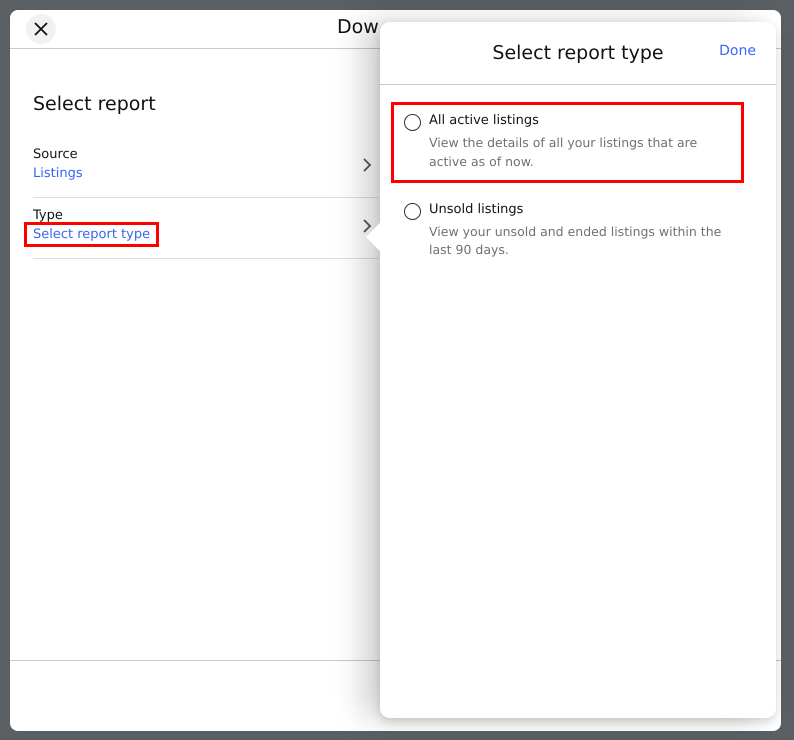 This screenshot has height=740, width=794. Describe the element at coordinates (484, 120) in the screenshot. I see `option-label: All active listings` at that location.